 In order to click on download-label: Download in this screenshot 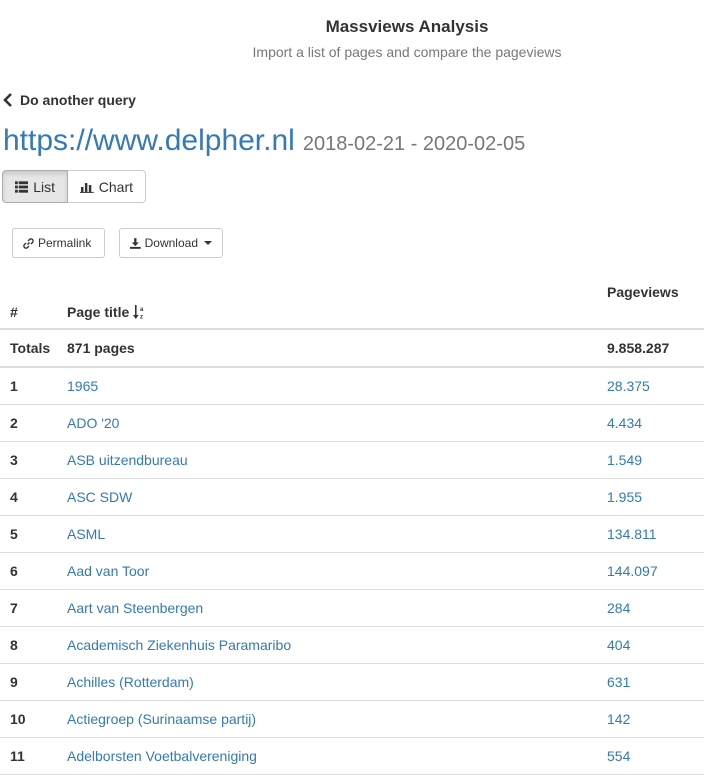, I will do `click(171, 243)`.